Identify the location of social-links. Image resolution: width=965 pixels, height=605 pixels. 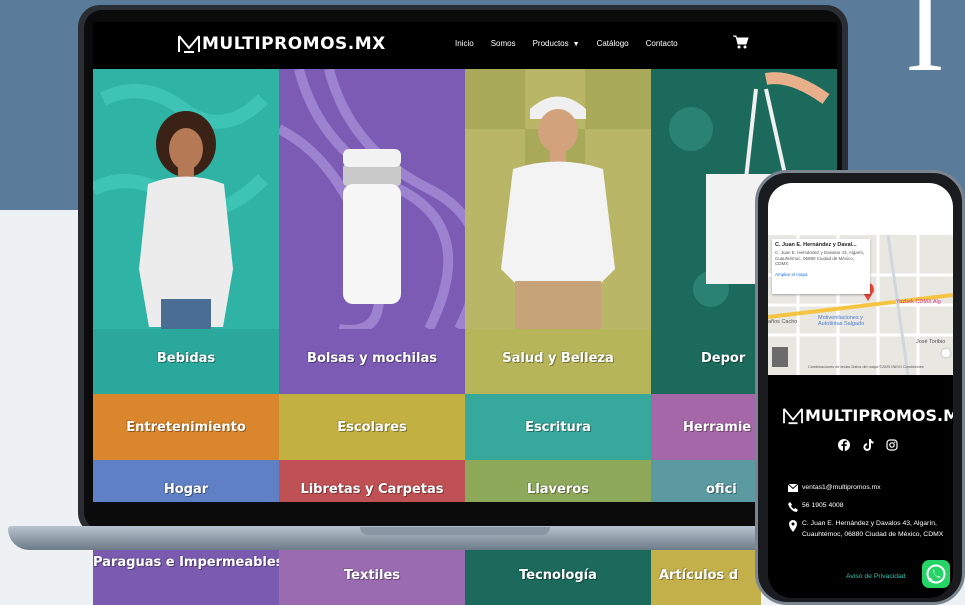
(868, 445).